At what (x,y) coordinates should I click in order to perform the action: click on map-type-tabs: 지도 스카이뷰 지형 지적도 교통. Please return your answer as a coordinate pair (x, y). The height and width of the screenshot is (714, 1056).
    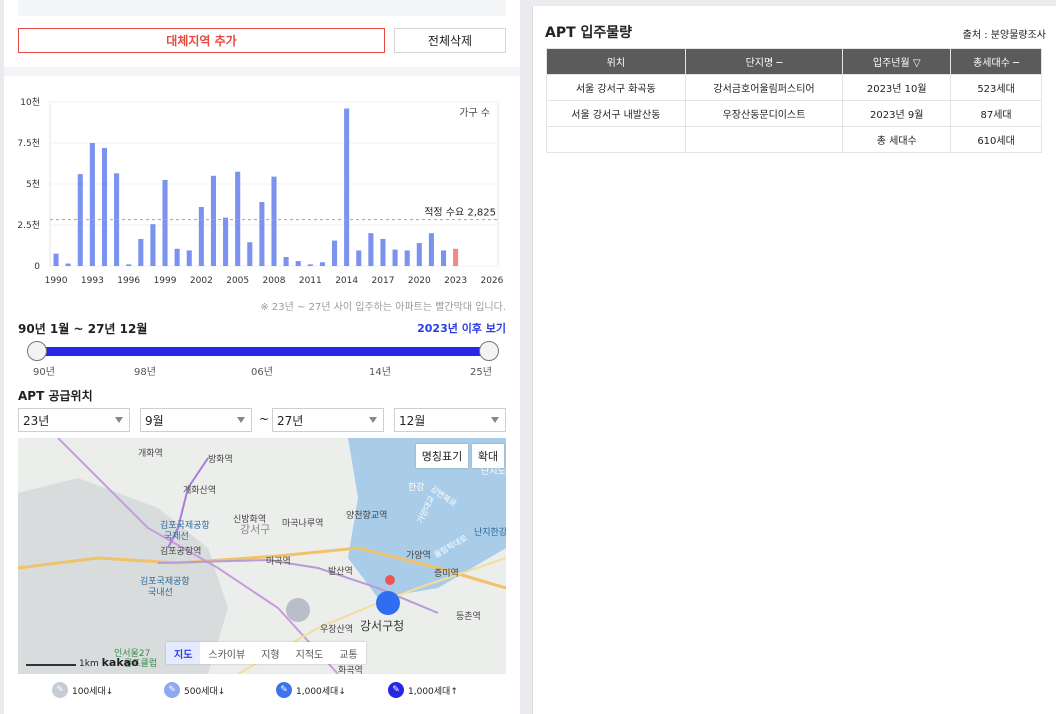
    Looking at the image, I should click on (266, 653).